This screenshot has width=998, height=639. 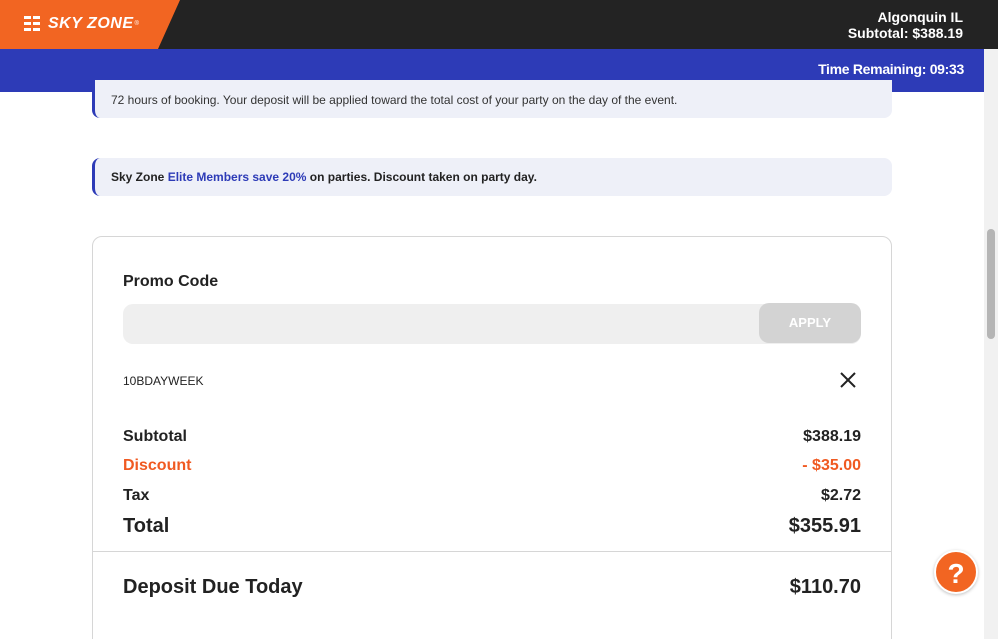 I want to click on total-label: Total, so click(x=146, y=526).